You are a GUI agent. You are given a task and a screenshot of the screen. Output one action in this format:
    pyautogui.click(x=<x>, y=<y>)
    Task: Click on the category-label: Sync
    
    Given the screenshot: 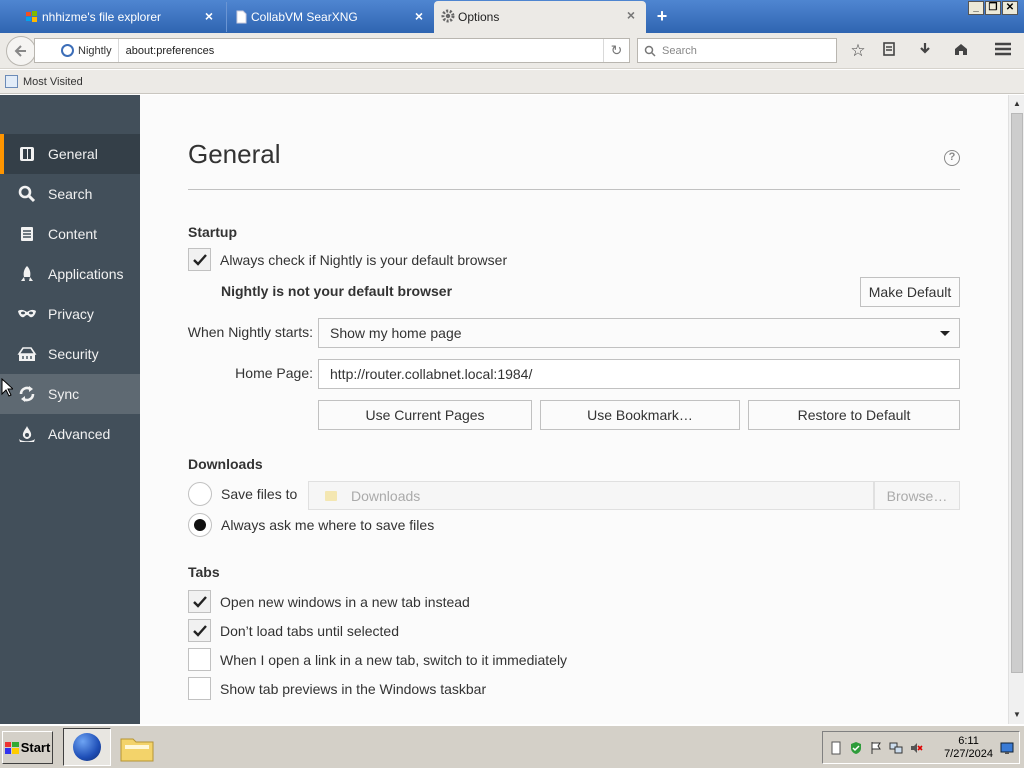 What is the action you would take?
    pyautogui.click(x=64, y=394)
    